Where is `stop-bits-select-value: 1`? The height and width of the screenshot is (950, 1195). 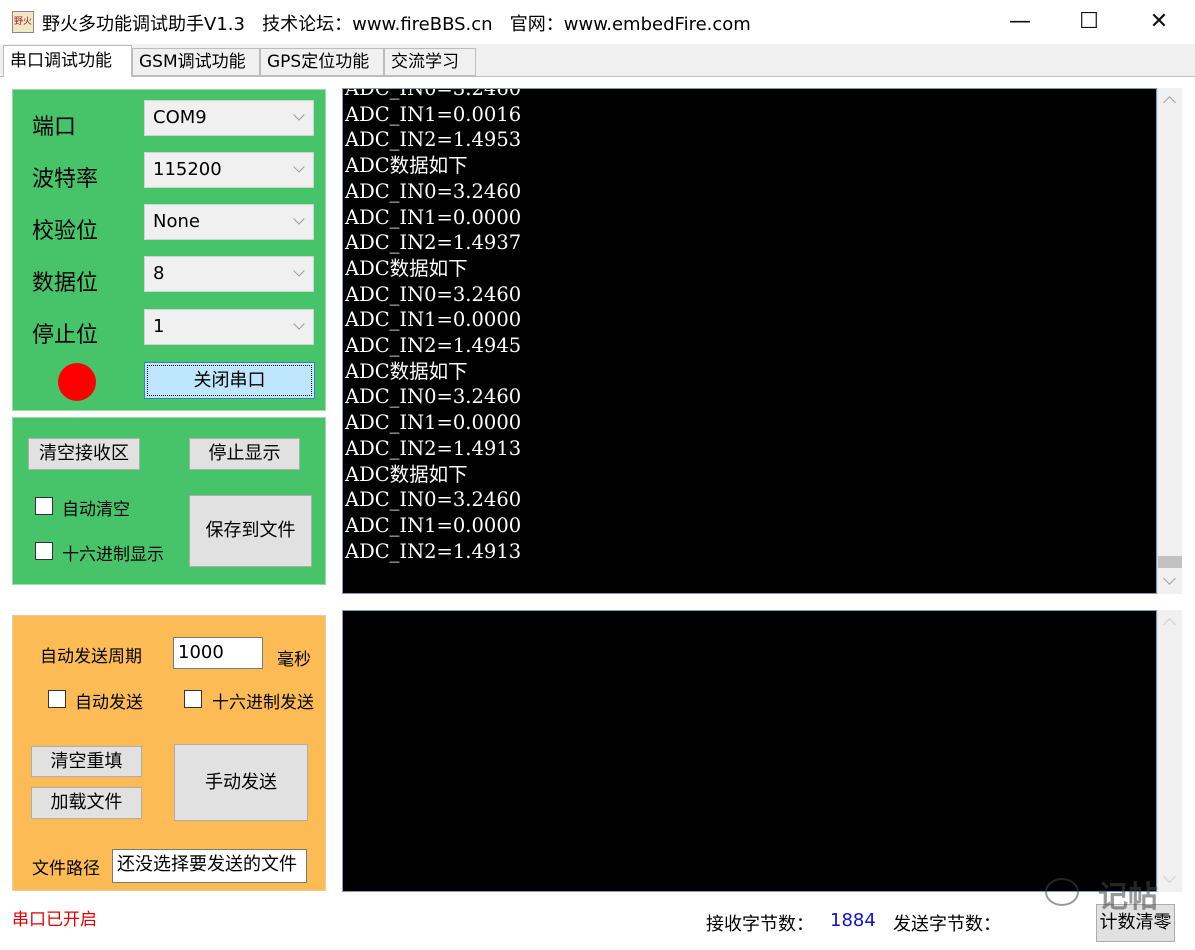 stop-bits-select-value: 1 is located at coordinates (159, 326).